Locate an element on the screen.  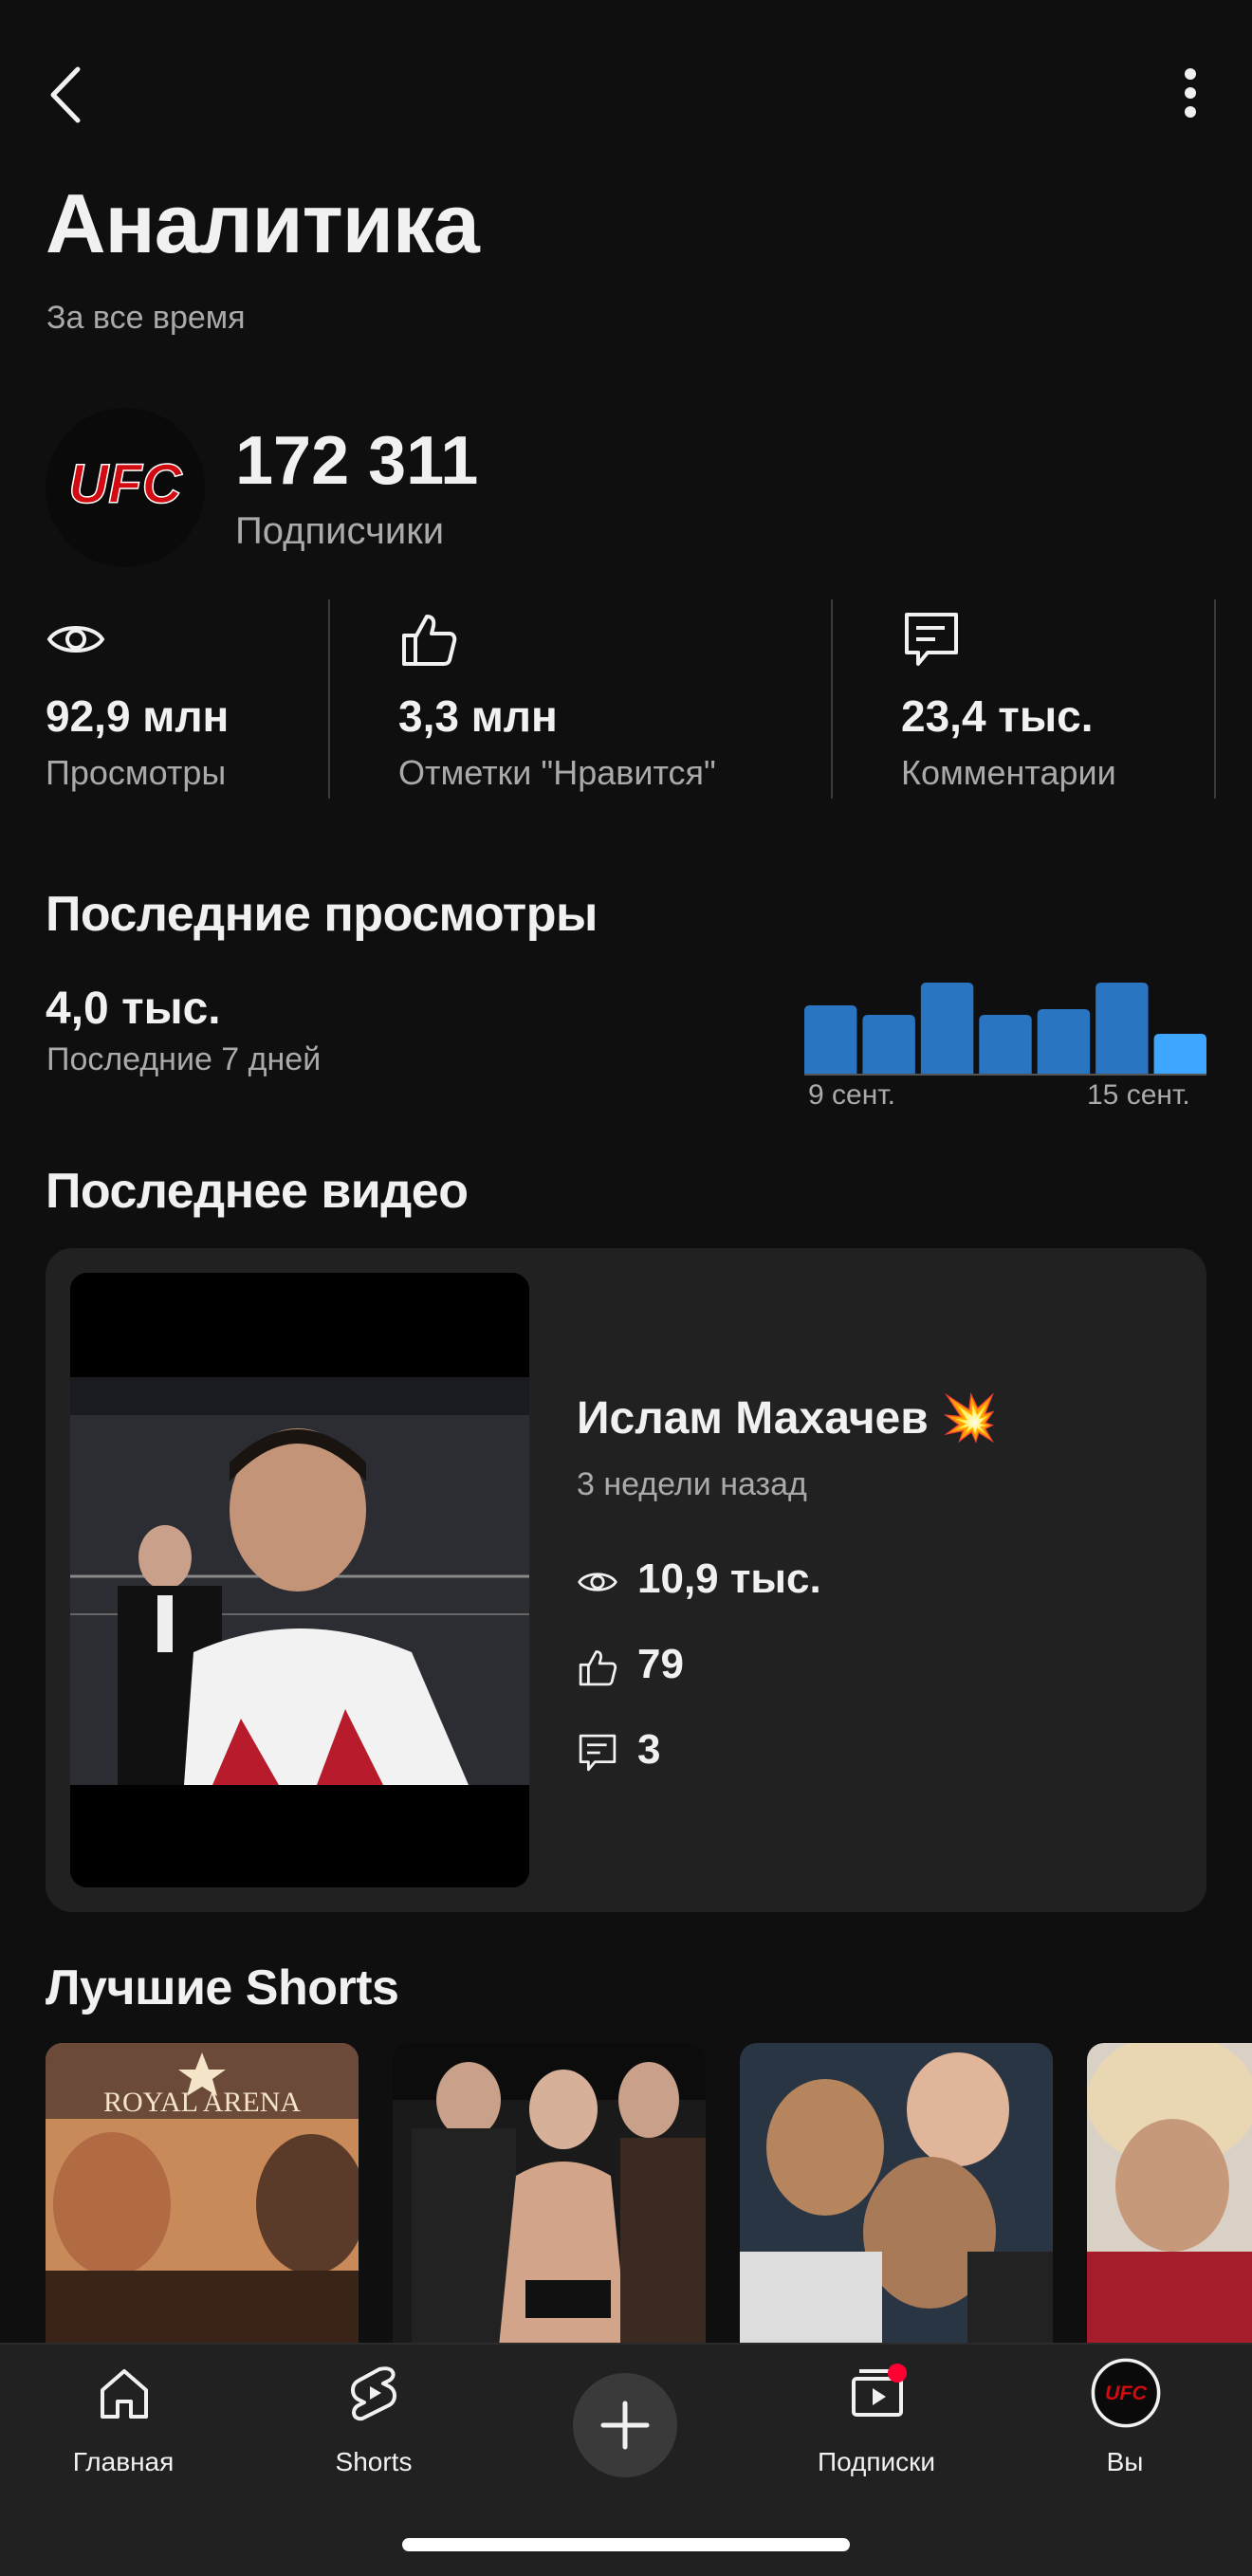
avatar-icon: UFC is located at coordinates (1126, 2393).